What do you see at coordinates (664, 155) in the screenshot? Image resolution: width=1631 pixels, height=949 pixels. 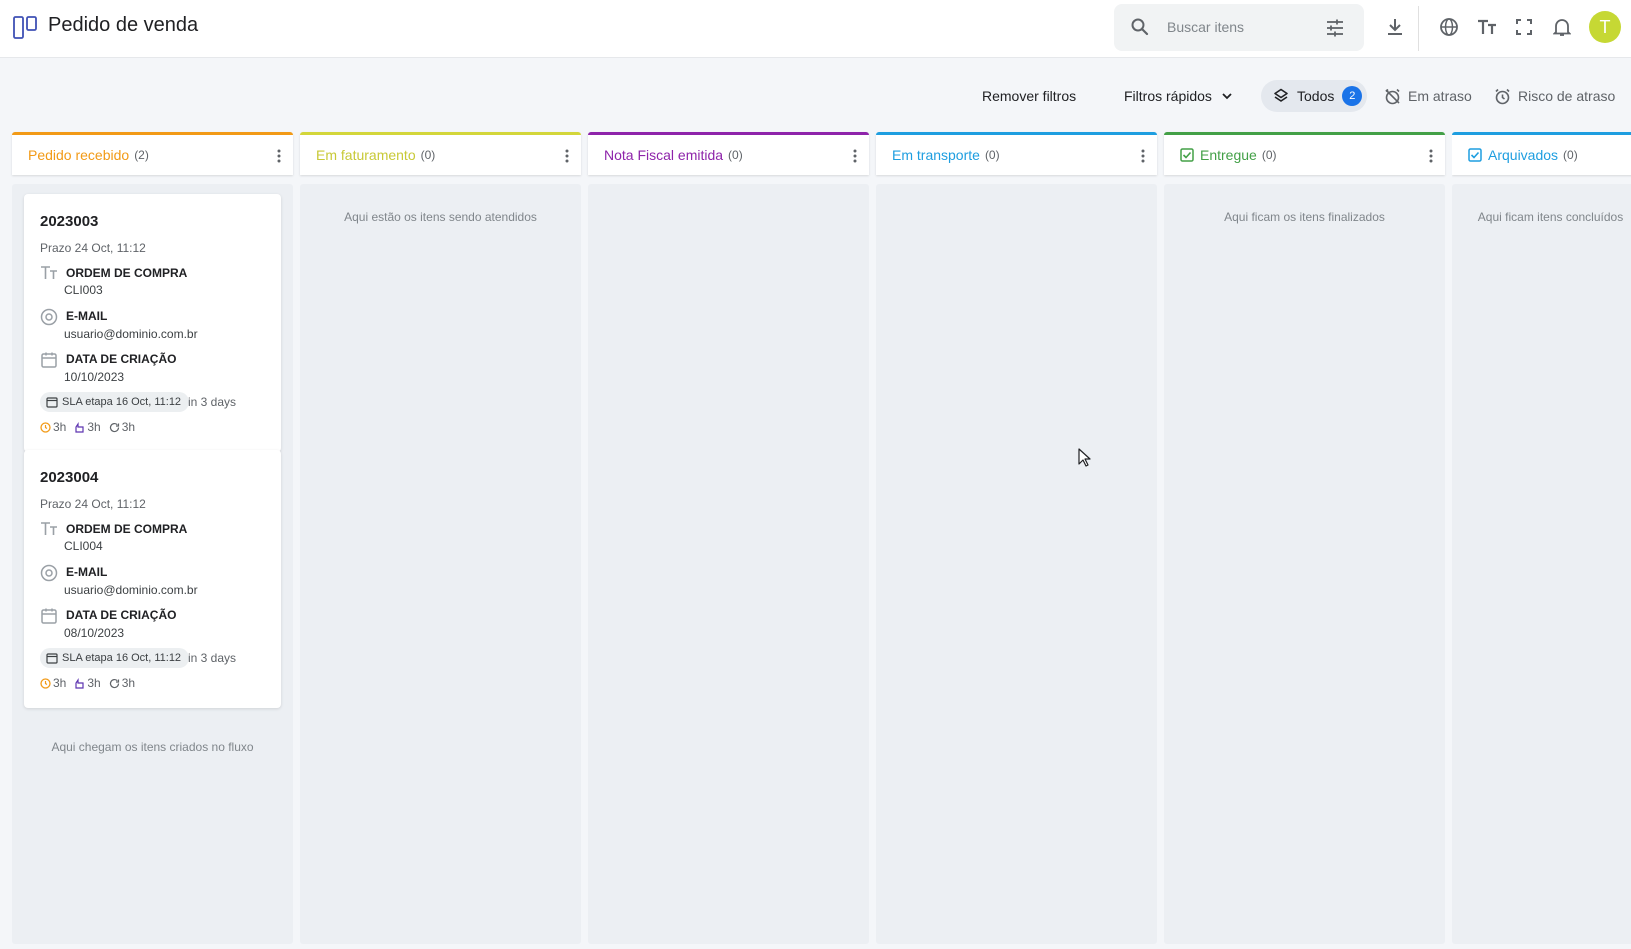 I see `column-title: Nota Fiscal emitida` at bounding box center [664, 155].